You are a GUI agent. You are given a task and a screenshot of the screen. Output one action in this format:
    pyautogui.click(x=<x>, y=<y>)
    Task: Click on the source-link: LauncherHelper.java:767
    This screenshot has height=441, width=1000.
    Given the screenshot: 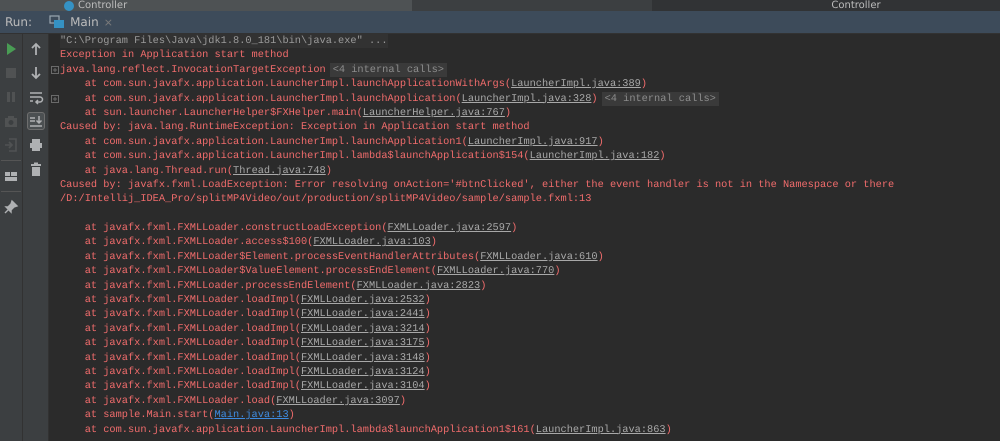 What is the action you would take?
    pyautogui.click(x=433, y=113)
    